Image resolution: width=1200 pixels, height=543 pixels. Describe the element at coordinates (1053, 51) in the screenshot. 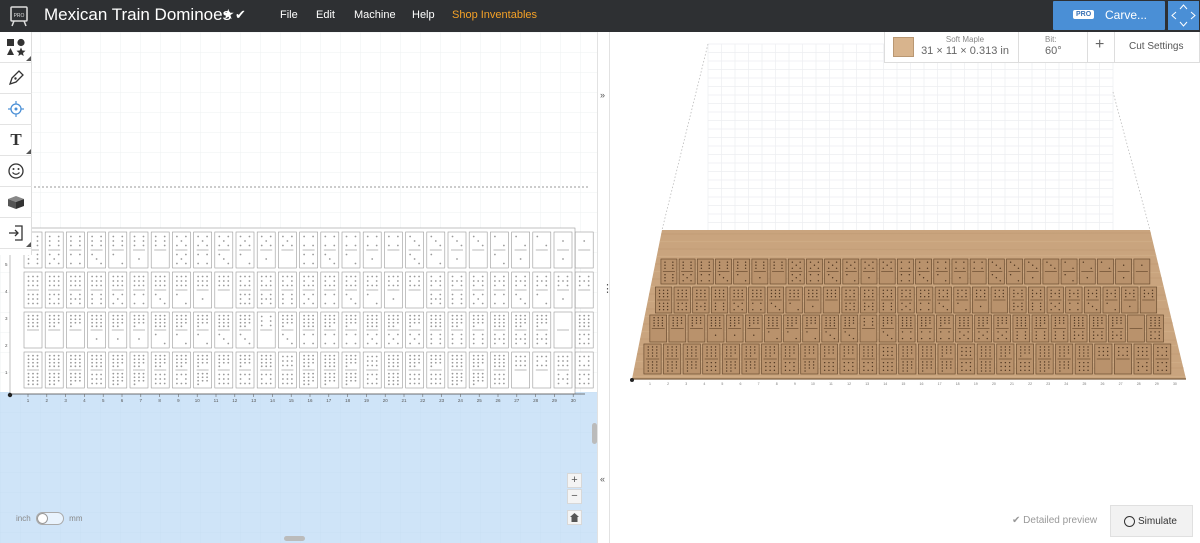

I see `bit-value: 60°` at that location.